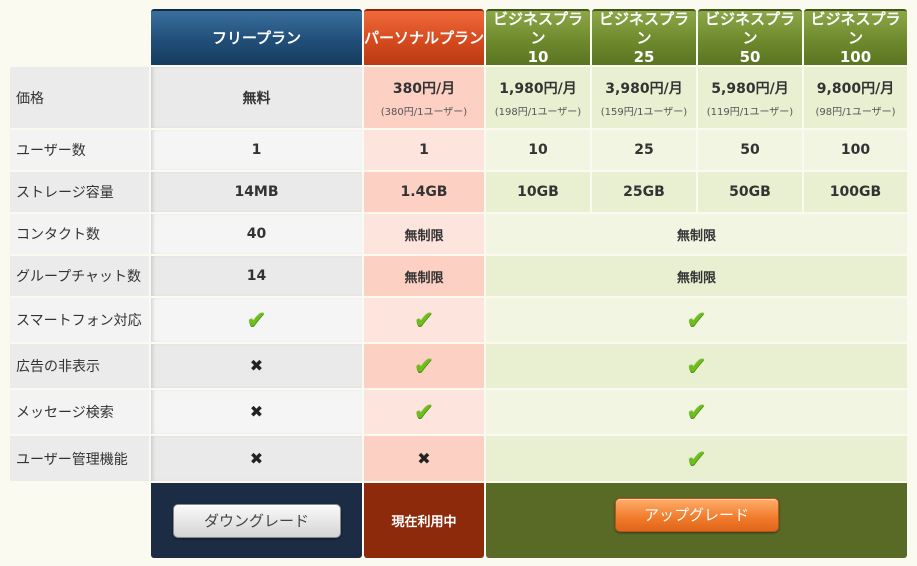 Image resolution: width=917 pixels, height=566 pixels. I want to click on row-label-contacts: コンタクト数, so click(79, 234).